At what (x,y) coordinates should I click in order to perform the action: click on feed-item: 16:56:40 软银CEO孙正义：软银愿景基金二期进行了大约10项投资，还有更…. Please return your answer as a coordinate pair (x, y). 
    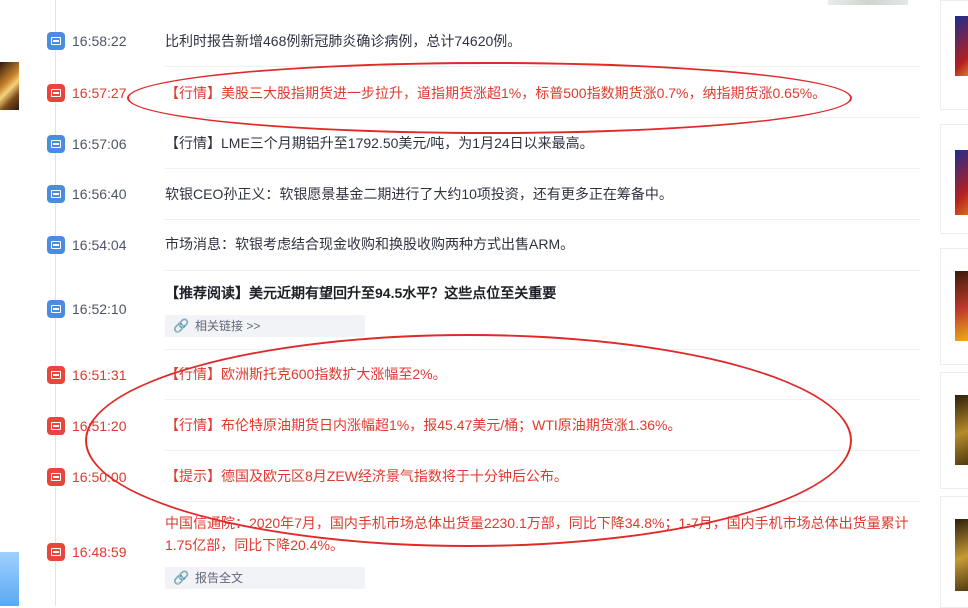
    Looking at the image, I should click on (460, 194).